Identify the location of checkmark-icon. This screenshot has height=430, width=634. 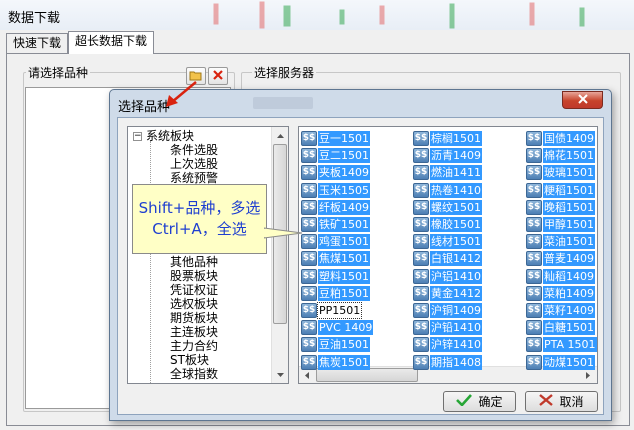
(464, 401).